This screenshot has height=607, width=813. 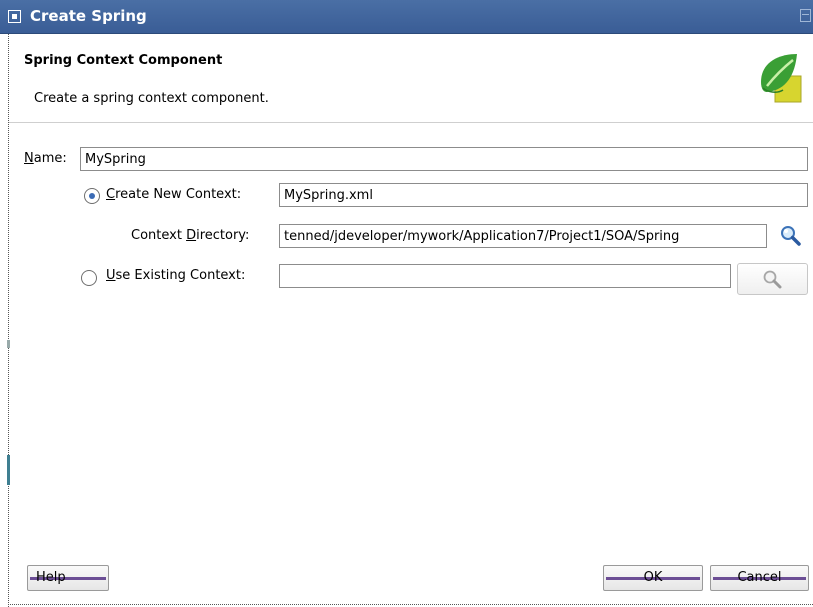 What do you see at coordinates (92, 196) in the screenshot?
I see `create-new-context-radio` at bounding box center [92, 196].